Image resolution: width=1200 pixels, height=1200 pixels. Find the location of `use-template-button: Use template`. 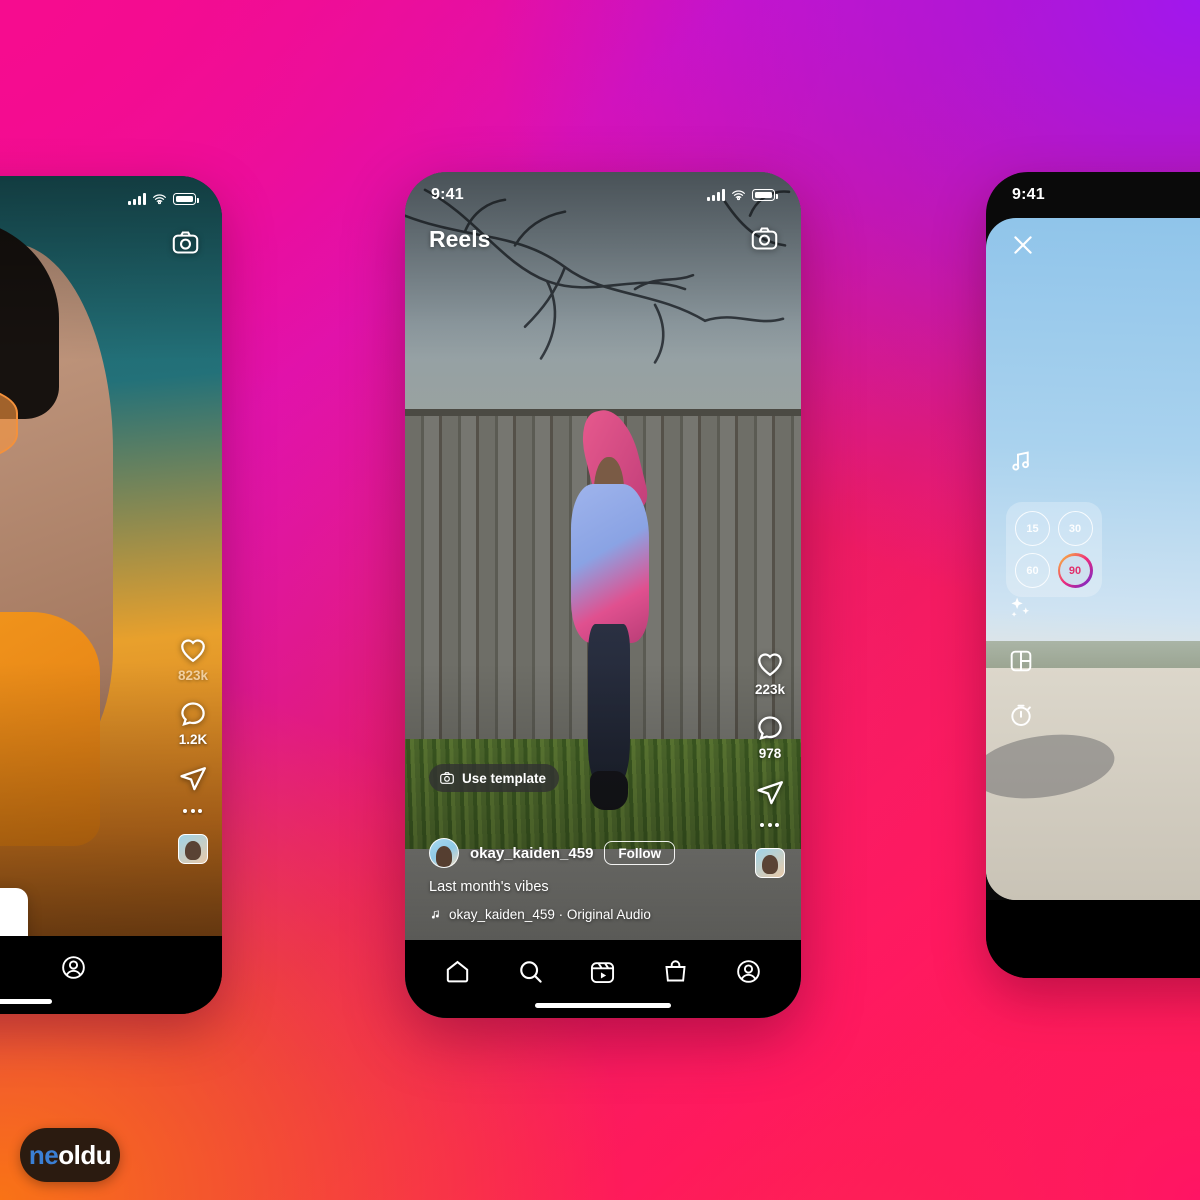

use-template-button: Use template is located at coordinates (494, 778).